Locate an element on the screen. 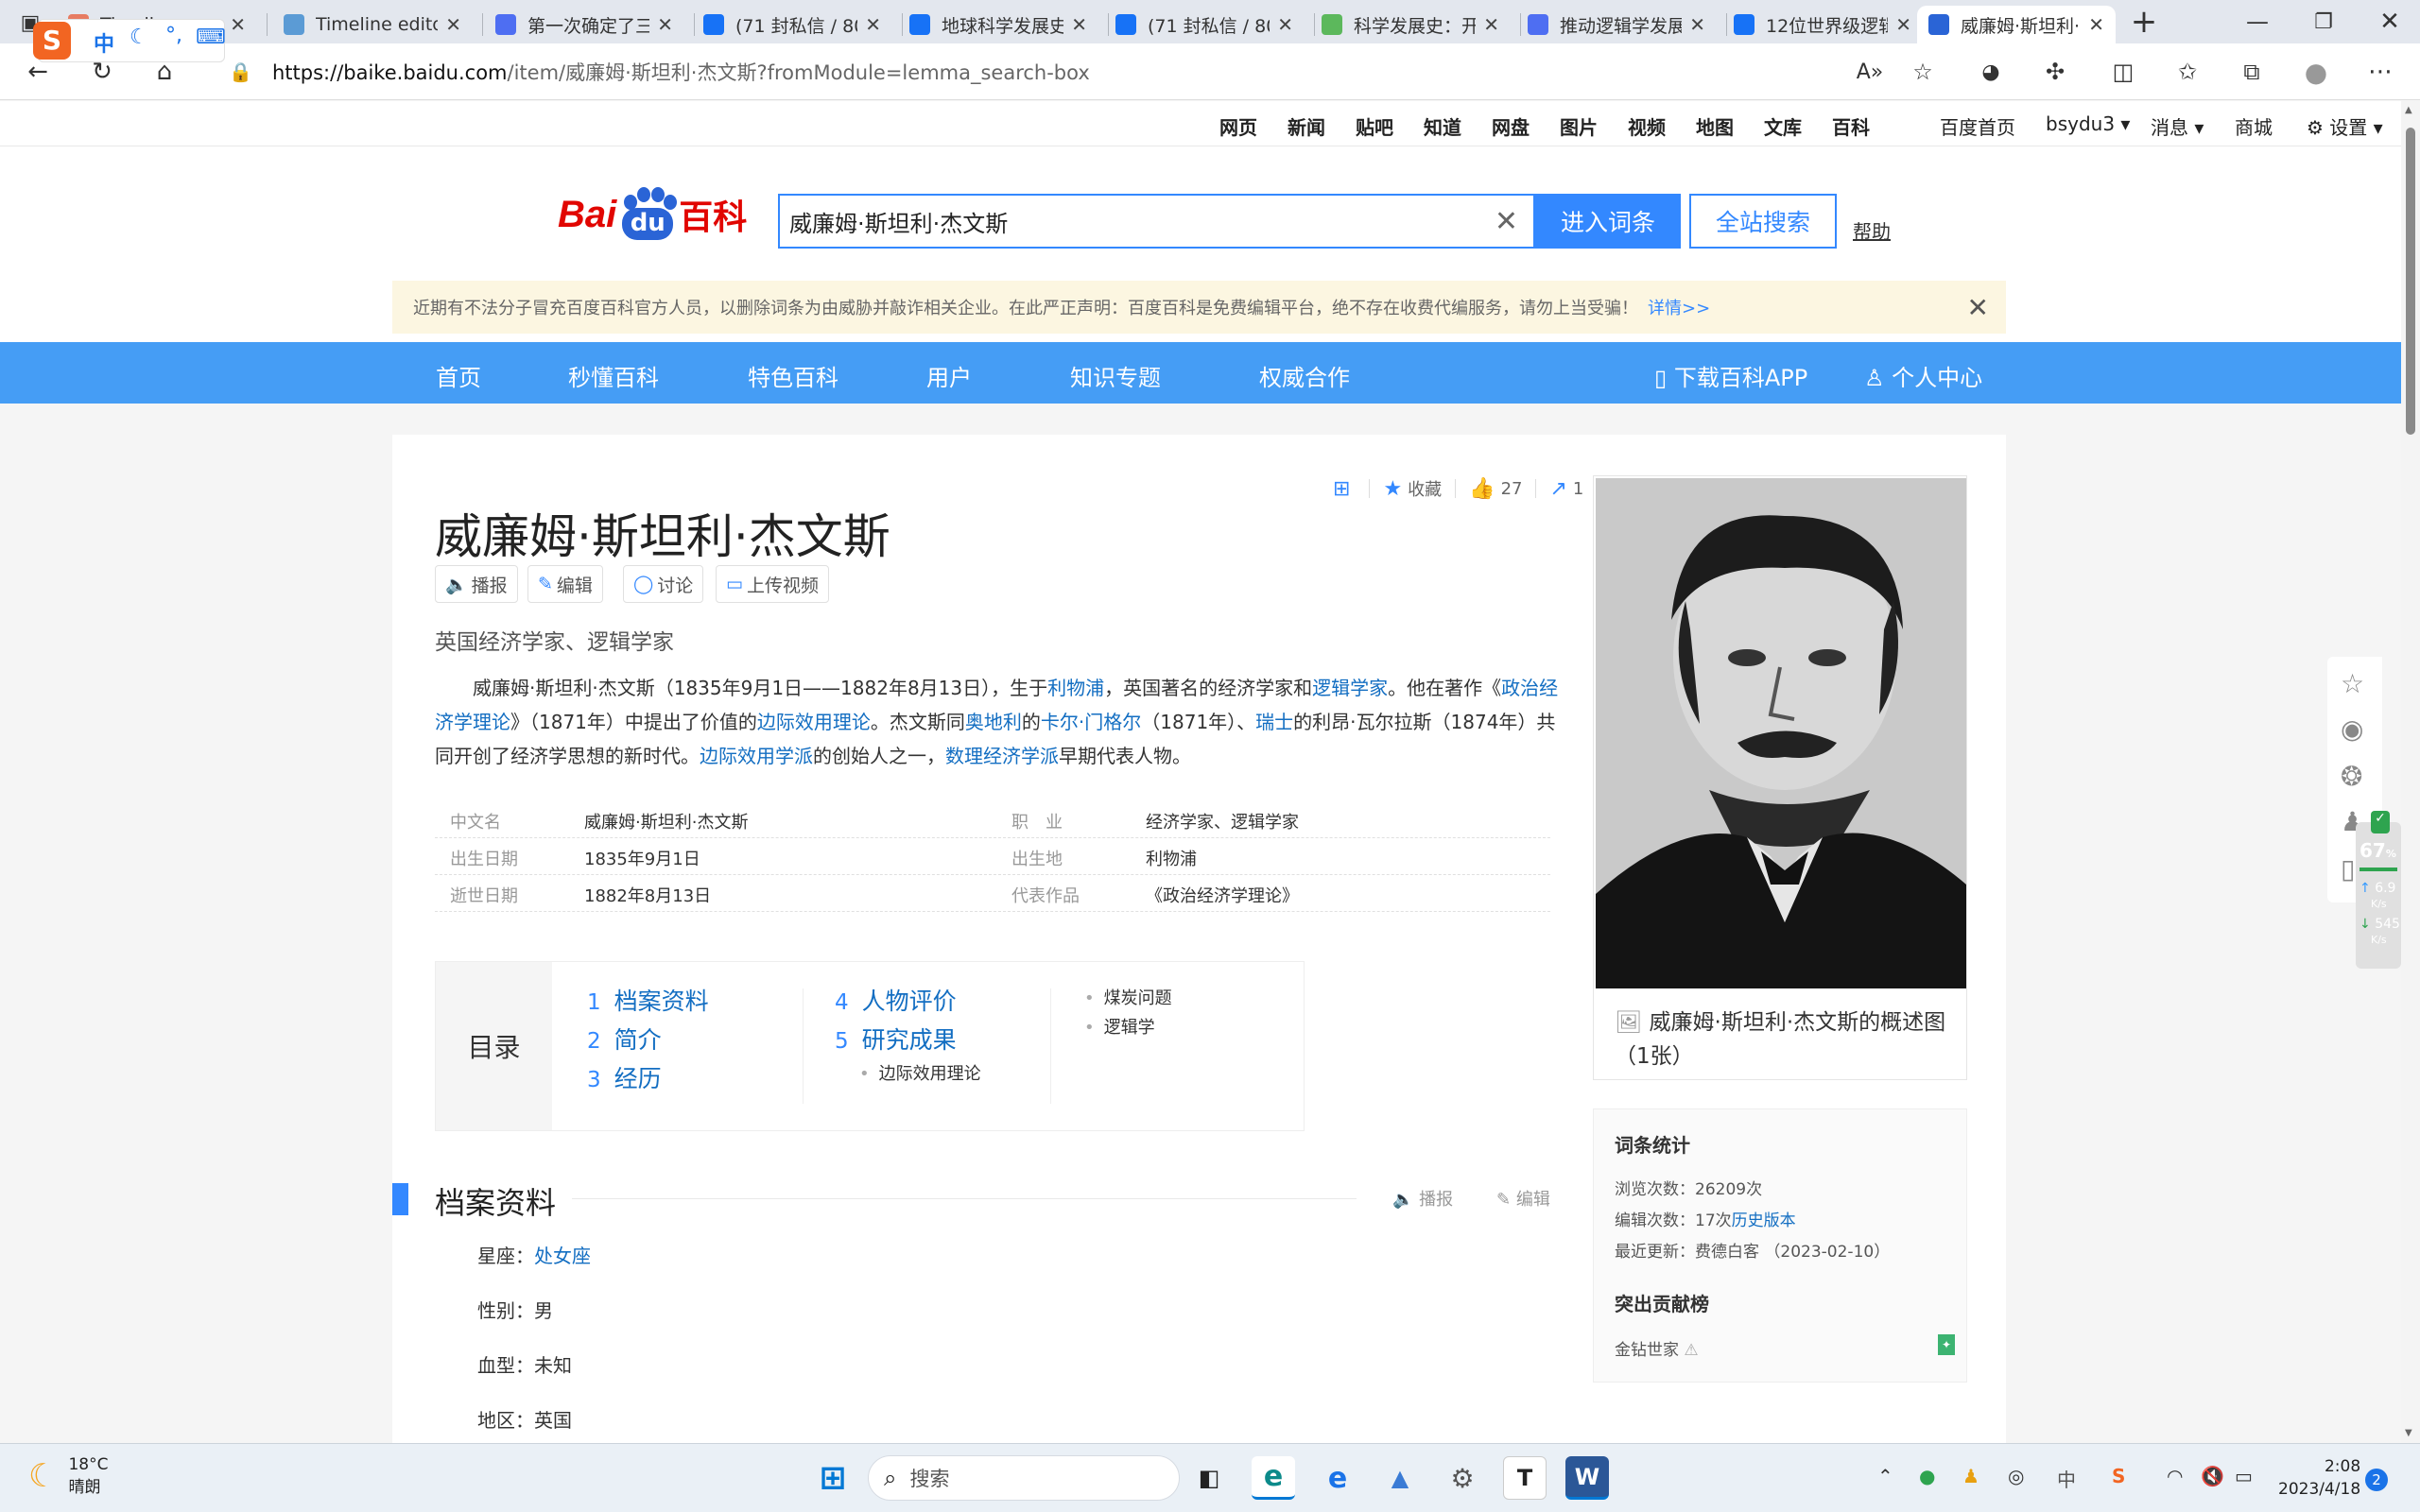 This screenshot has height=1512, width=2420. nav-item: 权威合作 is located at coordinates (1304, 375).